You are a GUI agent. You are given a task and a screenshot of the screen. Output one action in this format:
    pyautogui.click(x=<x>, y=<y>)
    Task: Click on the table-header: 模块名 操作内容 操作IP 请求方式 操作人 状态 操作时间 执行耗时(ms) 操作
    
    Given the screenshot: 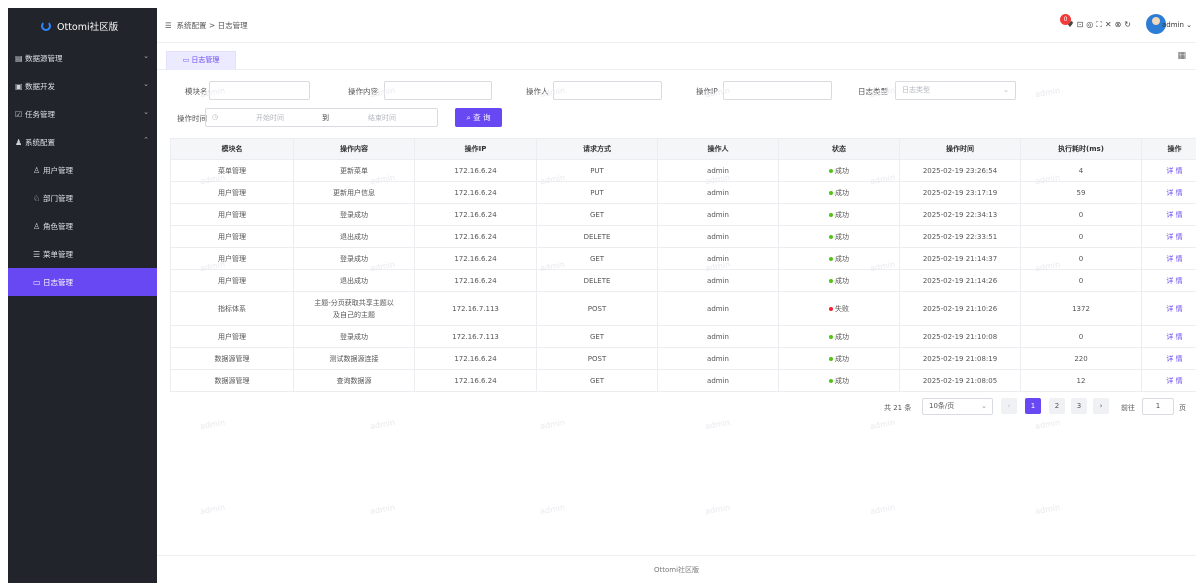 What is the action you would take?
    pyautogui.click(x=683, y=149)
    